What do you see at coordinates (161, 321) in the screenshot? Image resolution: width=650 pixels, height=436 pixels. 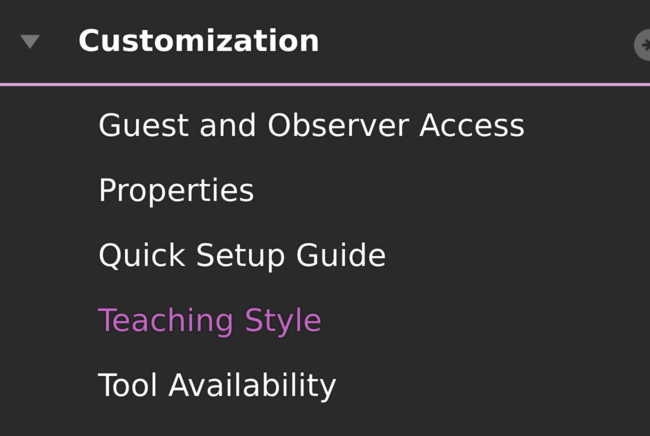 I see `menu-link: Teaching Style` at bounding box center [161, 321].